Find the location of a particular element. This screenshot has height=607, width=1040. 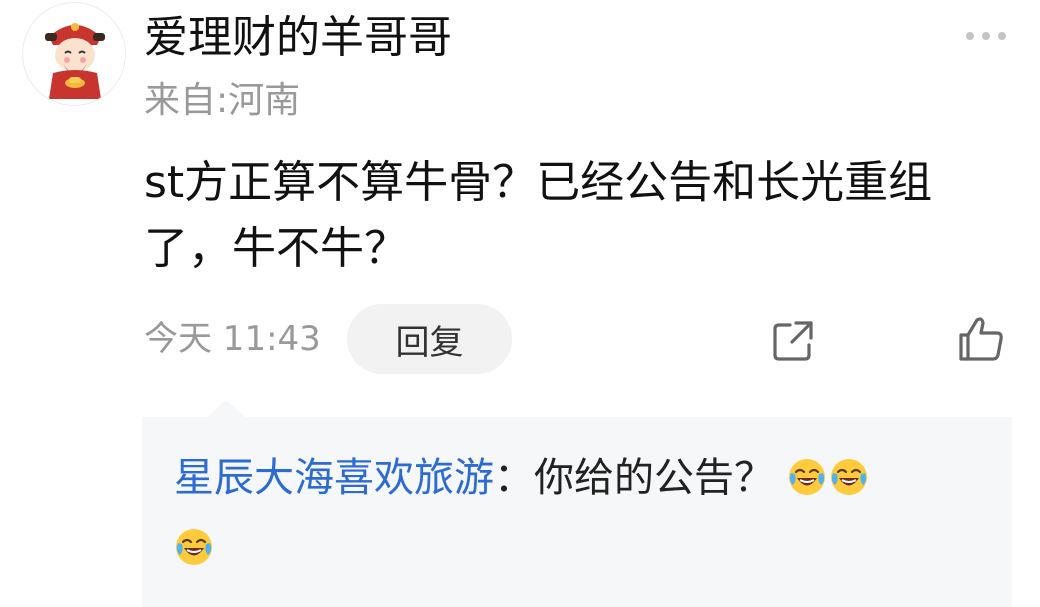

more-dots-icon is located at coordinates (986, 36).